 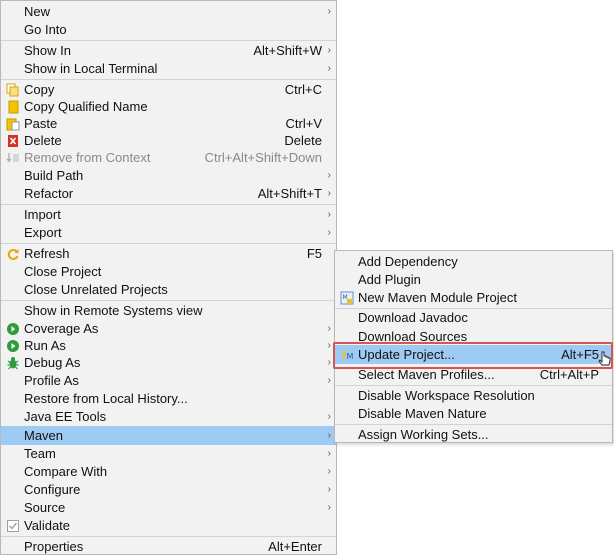 What do you see at coordinates (168, 215) in the screenshot?
I see `menu-item-import: Import ›` at bounding box center [168, 215].